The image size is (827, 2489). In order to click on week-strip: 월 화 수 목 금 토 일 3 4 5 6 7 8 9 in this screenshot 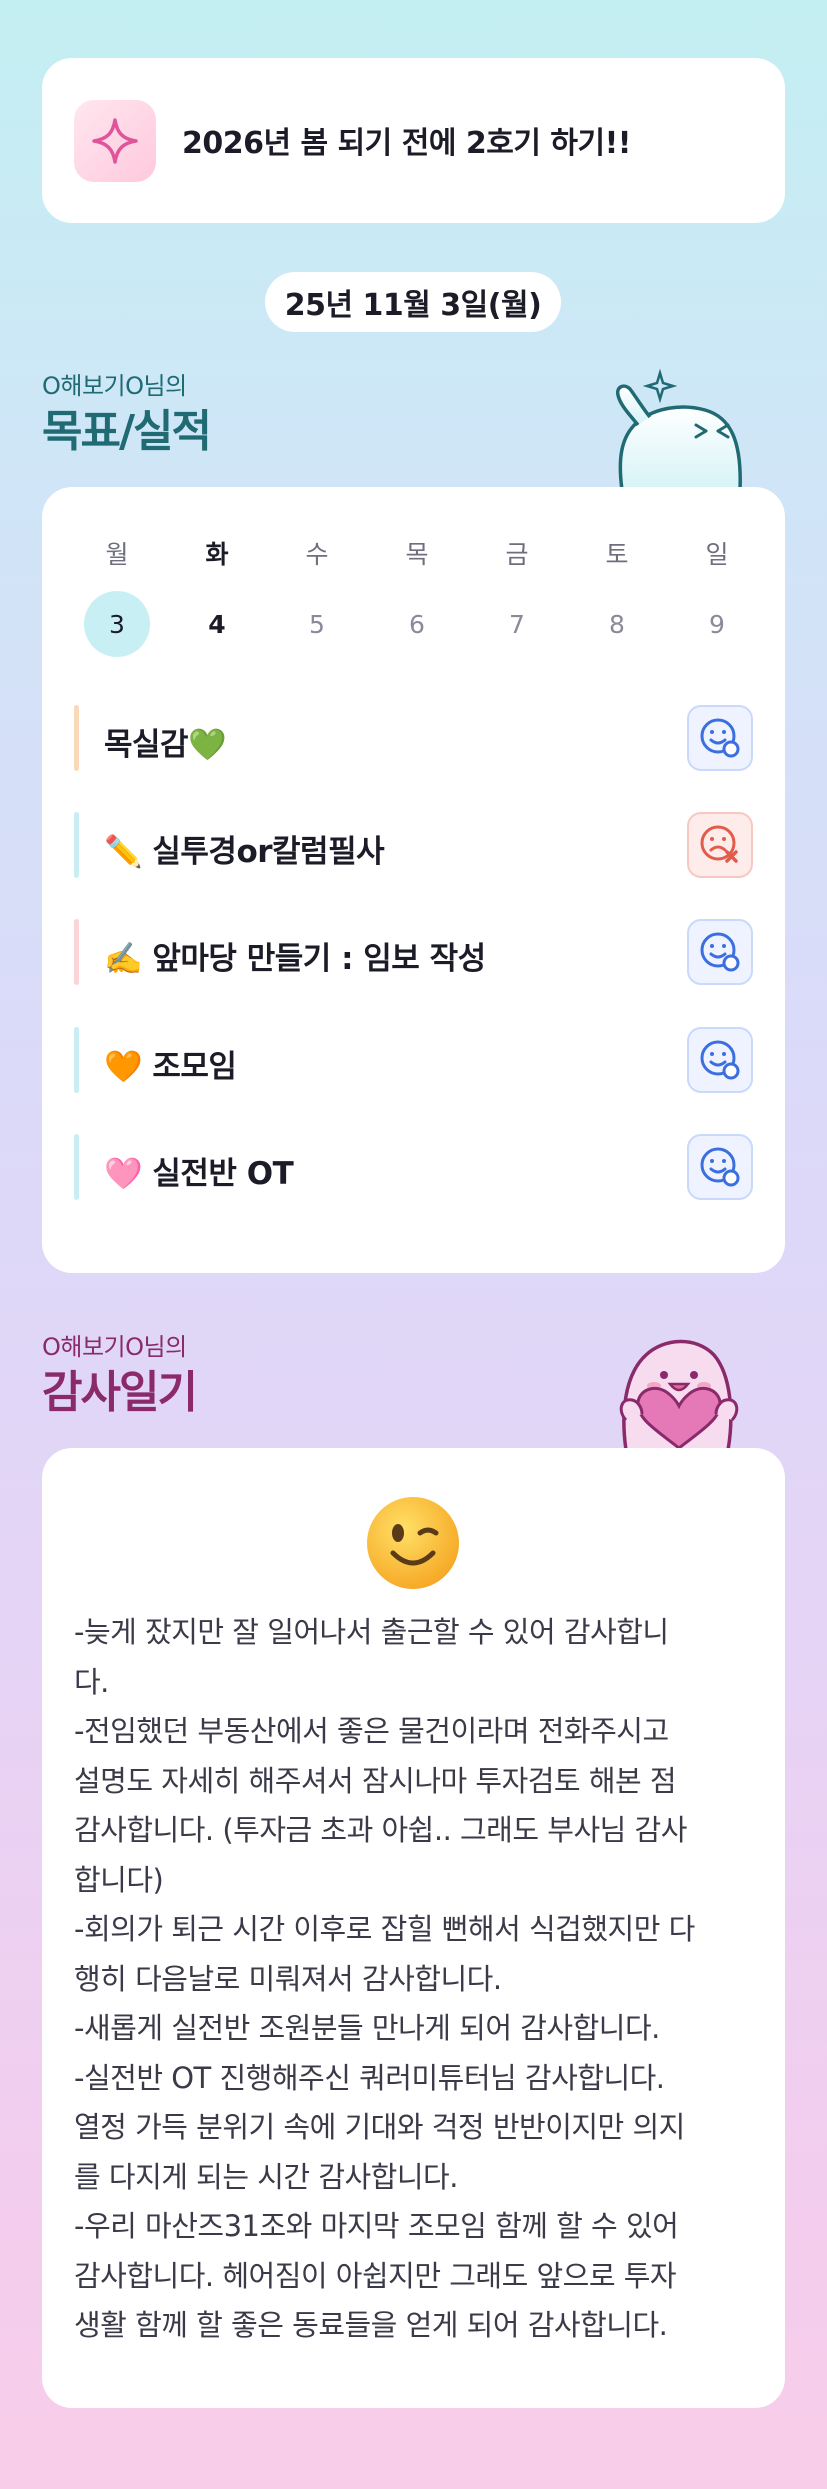, I will do `click(417, 596)`.